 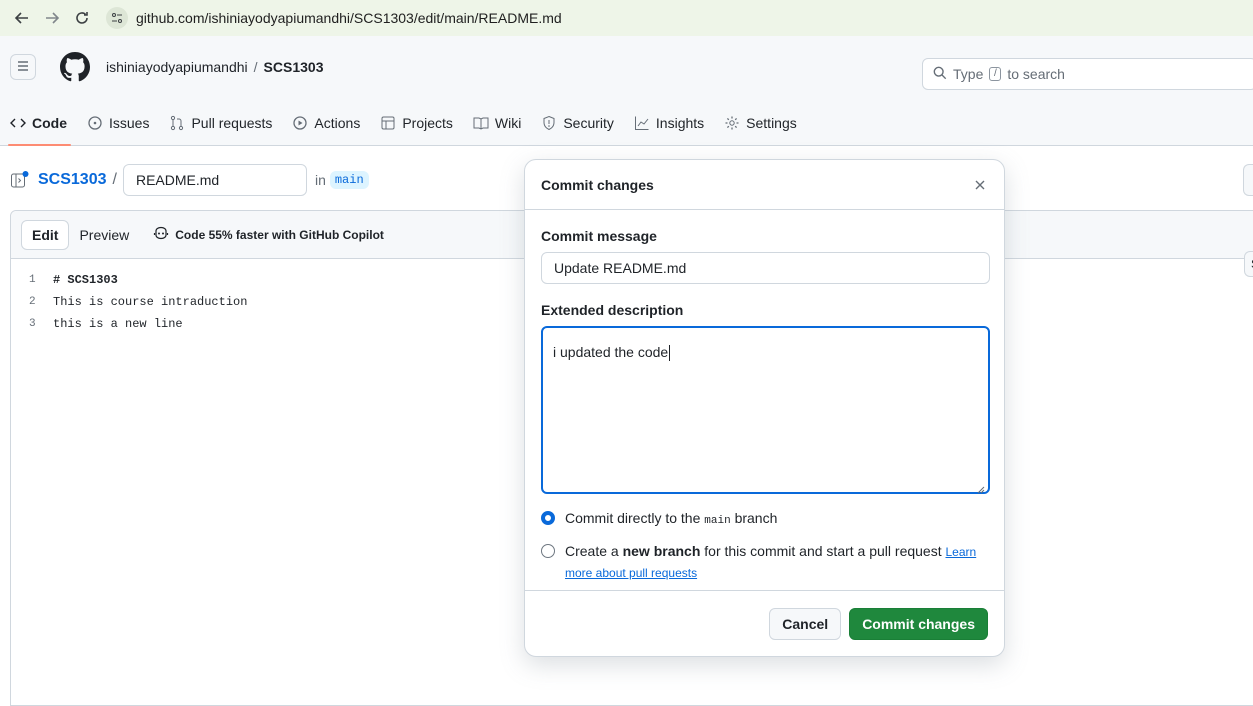 I want to click on commit-direct-label: Commit directly to the main branch, so click(x=671, y=518).